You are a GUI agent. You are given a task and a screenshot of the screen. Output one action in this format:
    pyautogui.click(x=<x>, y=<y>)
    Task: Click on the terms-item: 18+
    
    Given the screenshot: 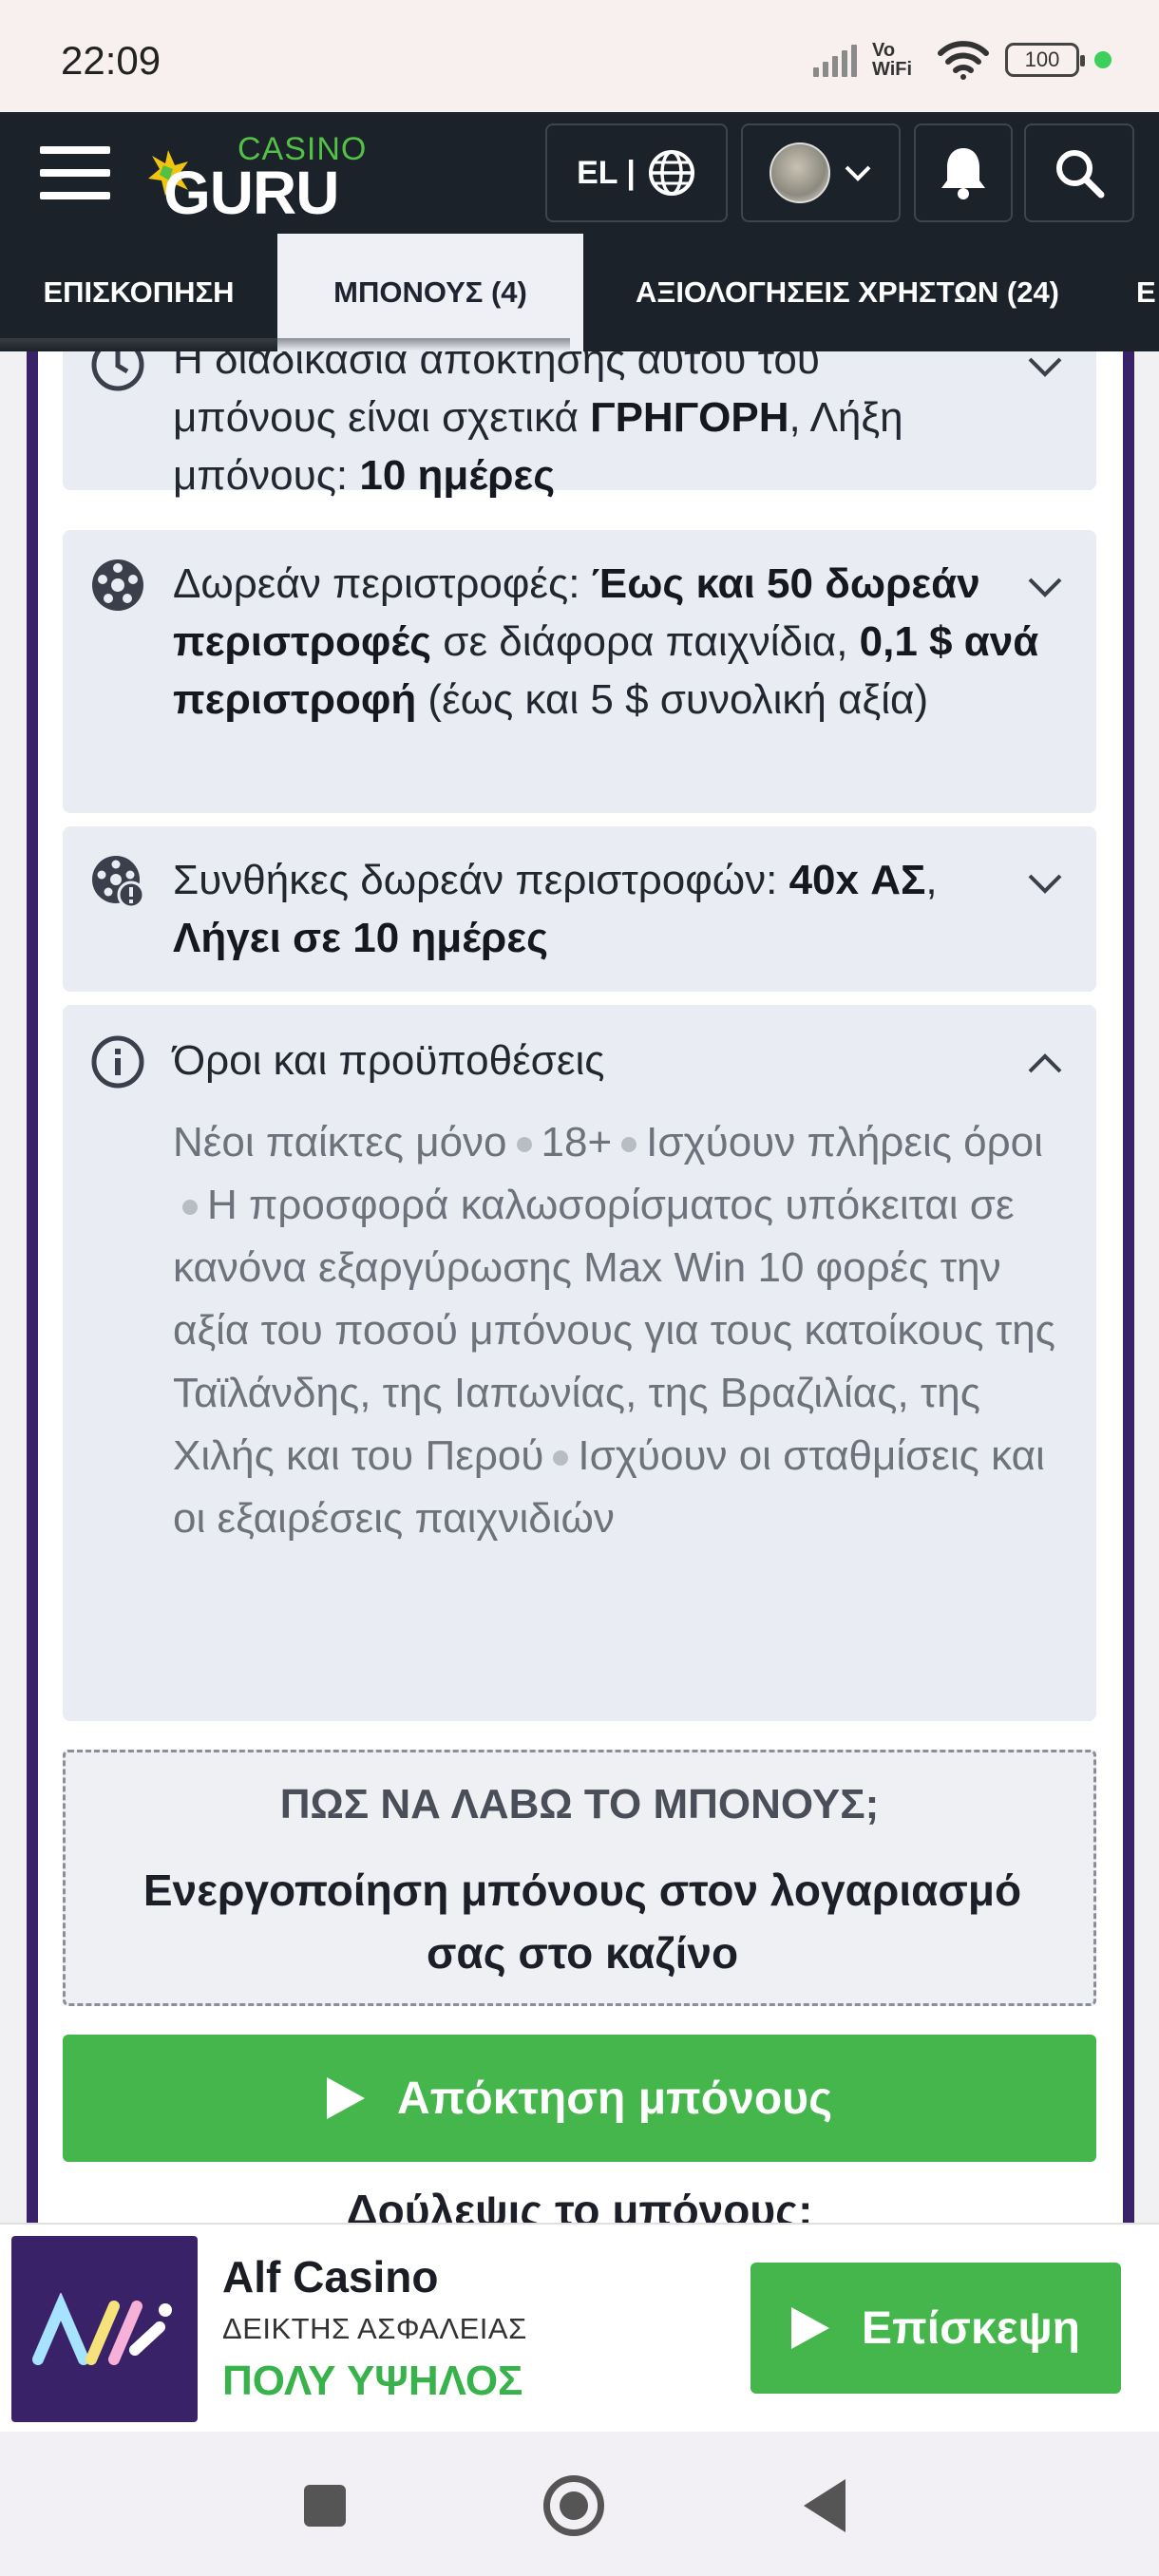 What is the action you would take?
    pyautogui.click(x=577, y=1142)
    